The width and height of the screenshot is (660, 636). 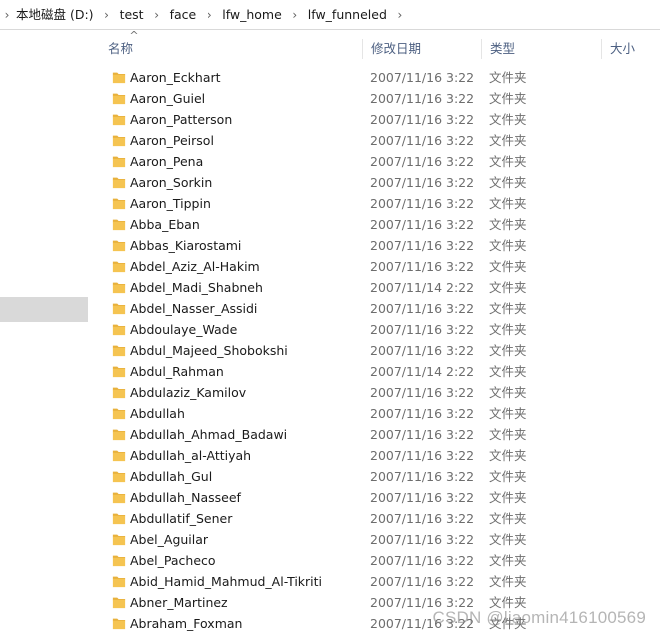 I want to click on file-row: Aaron_Tippin 2007/11/16 3:22 文件夹, so click(x=380, y=203).